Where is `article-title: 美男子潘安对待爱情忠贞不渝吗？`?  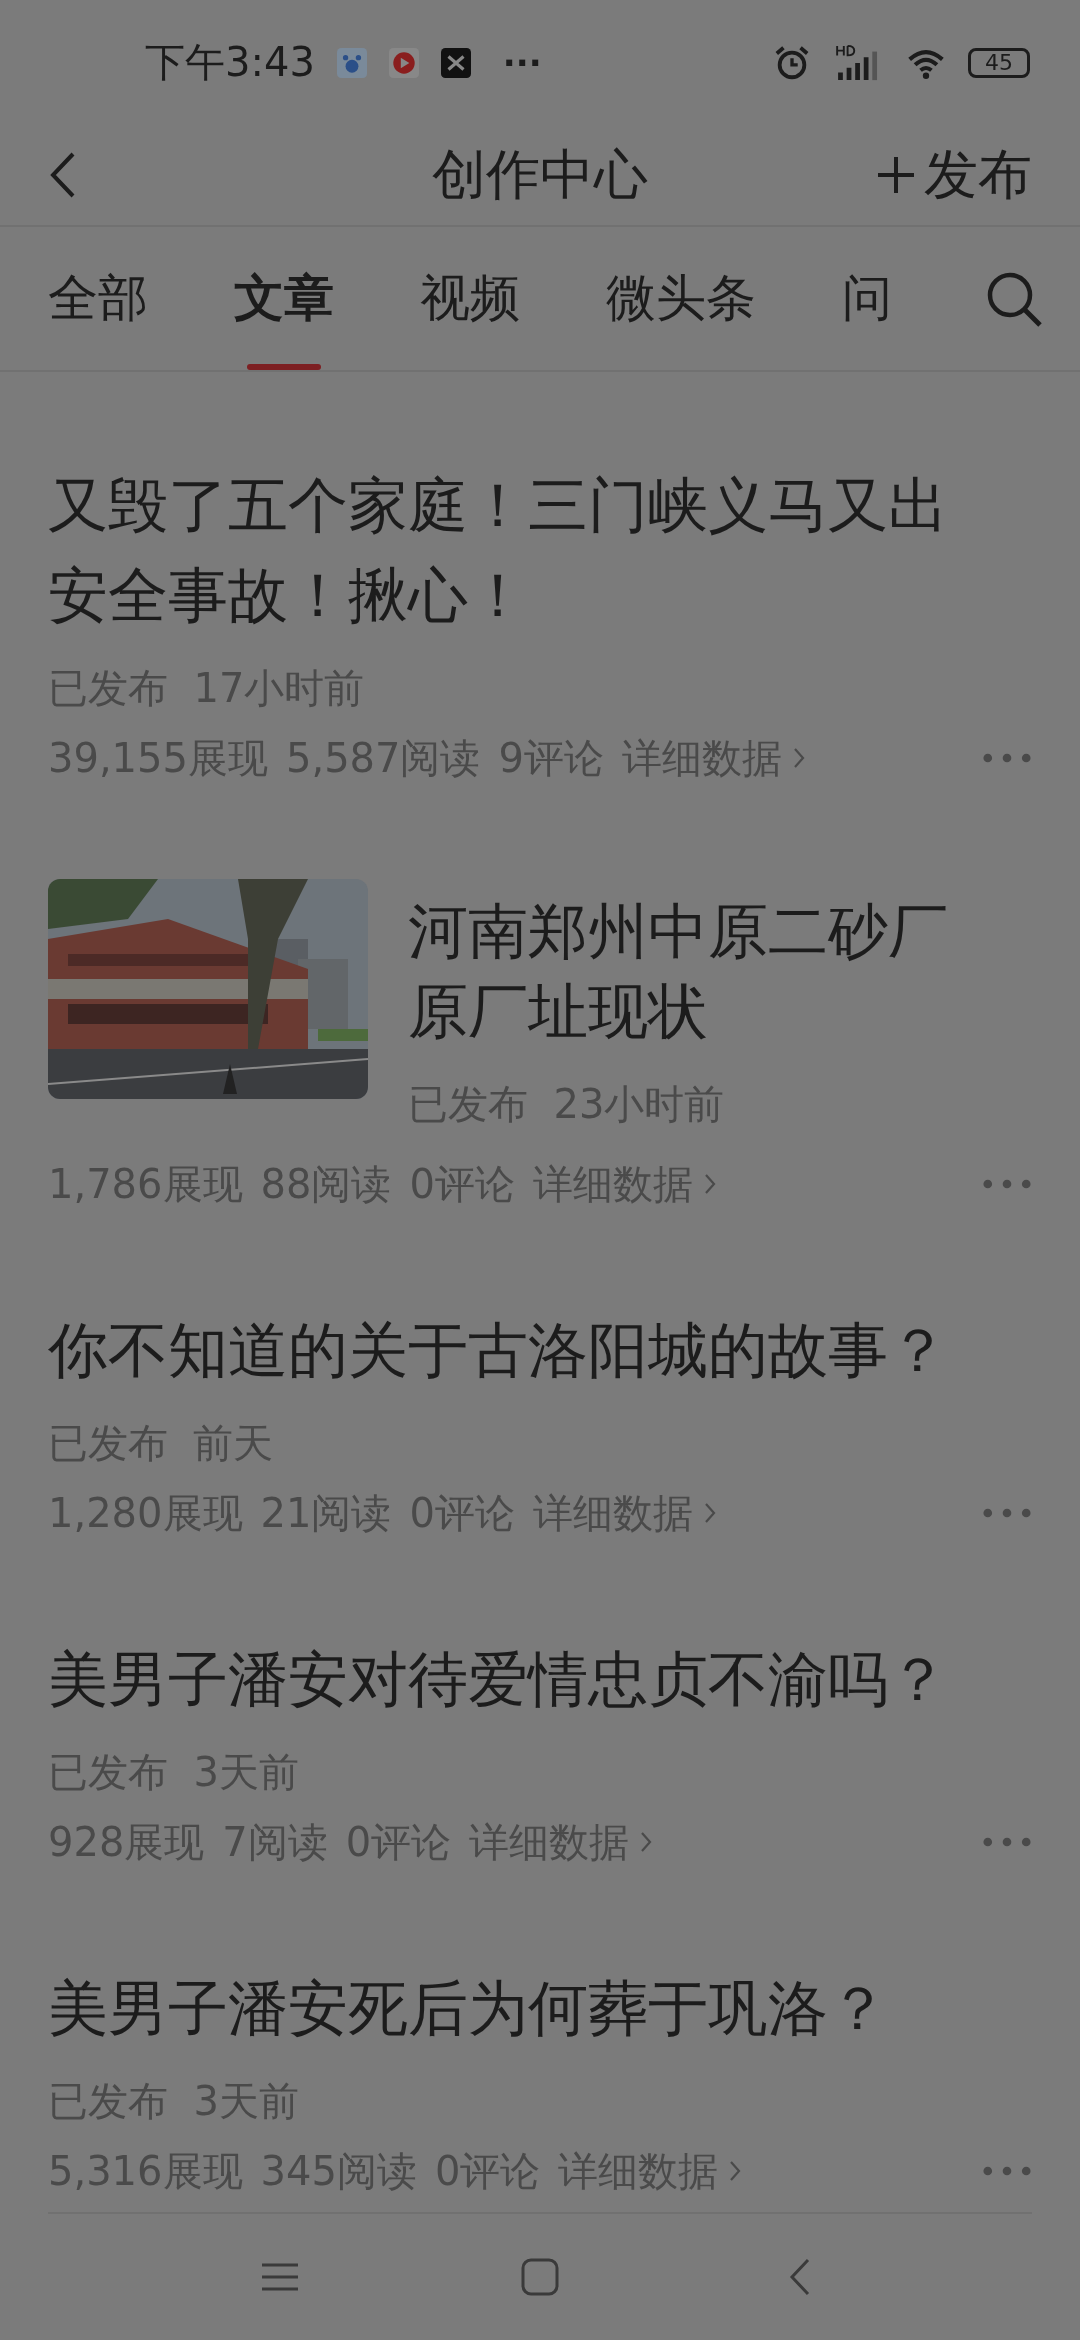
article-title: 美男子潘安对待爱情忠贞不渝吗？ is located at coordinates (513, 1679).